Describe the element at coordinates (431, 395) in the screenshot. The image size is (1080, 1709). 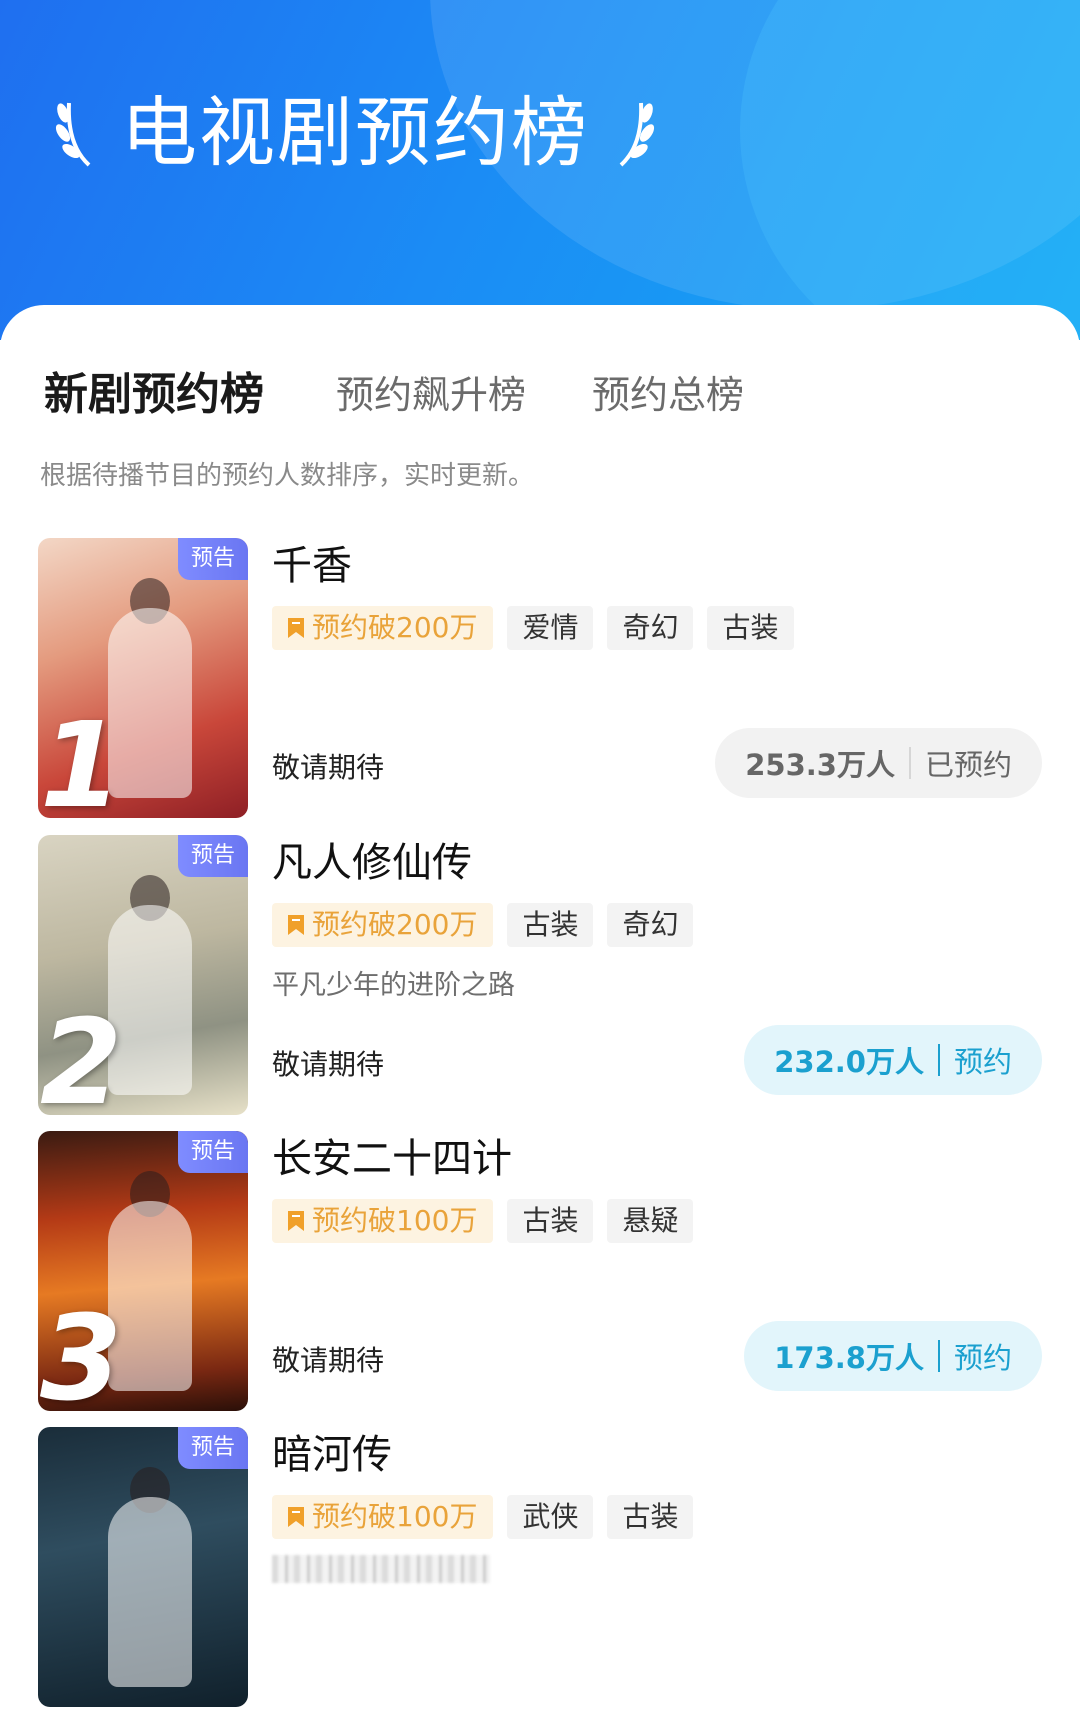
I see `tab-rising: 预约飙升榜` at that location.